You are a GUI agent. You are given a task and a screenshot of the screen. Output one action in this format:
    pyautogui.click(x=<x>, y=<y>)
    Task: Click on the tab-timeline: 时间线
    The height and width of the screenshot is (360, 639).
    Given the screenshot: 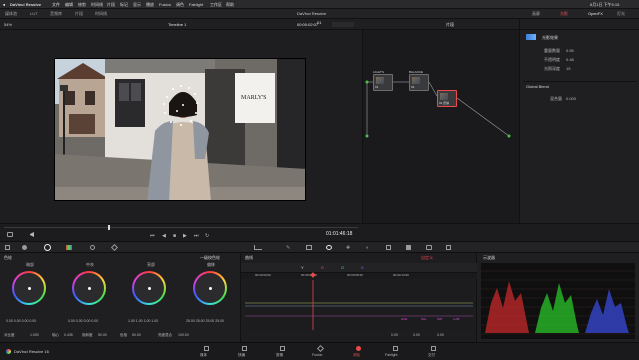 What is the action you would take?
    pyautogui.click(x=101, y=14)
    